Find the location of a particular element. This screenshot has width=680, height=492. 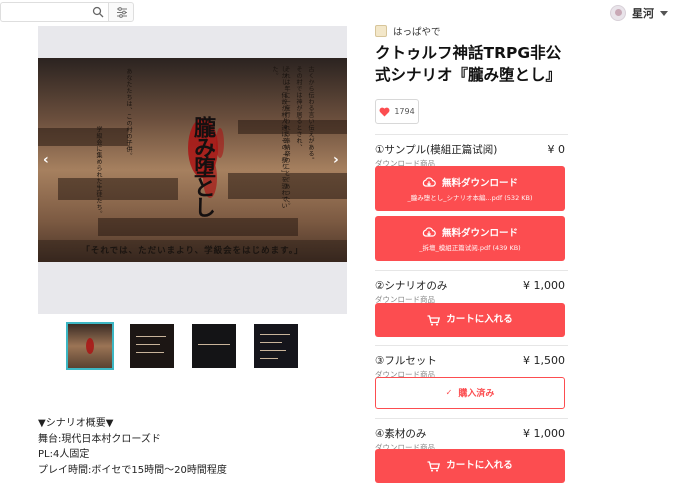

chevron-down-icon is located at coordinates (664, 13).